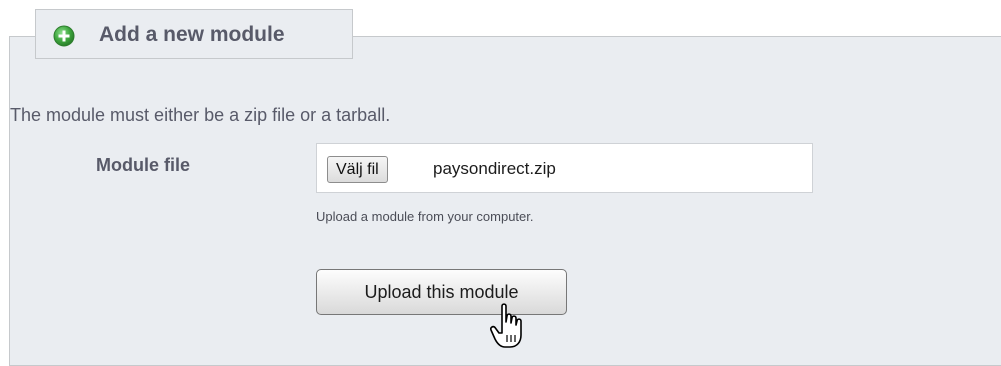 The image size is (1001, 366). I want to click on panel-legend: Add a new module, so click(194, 34).